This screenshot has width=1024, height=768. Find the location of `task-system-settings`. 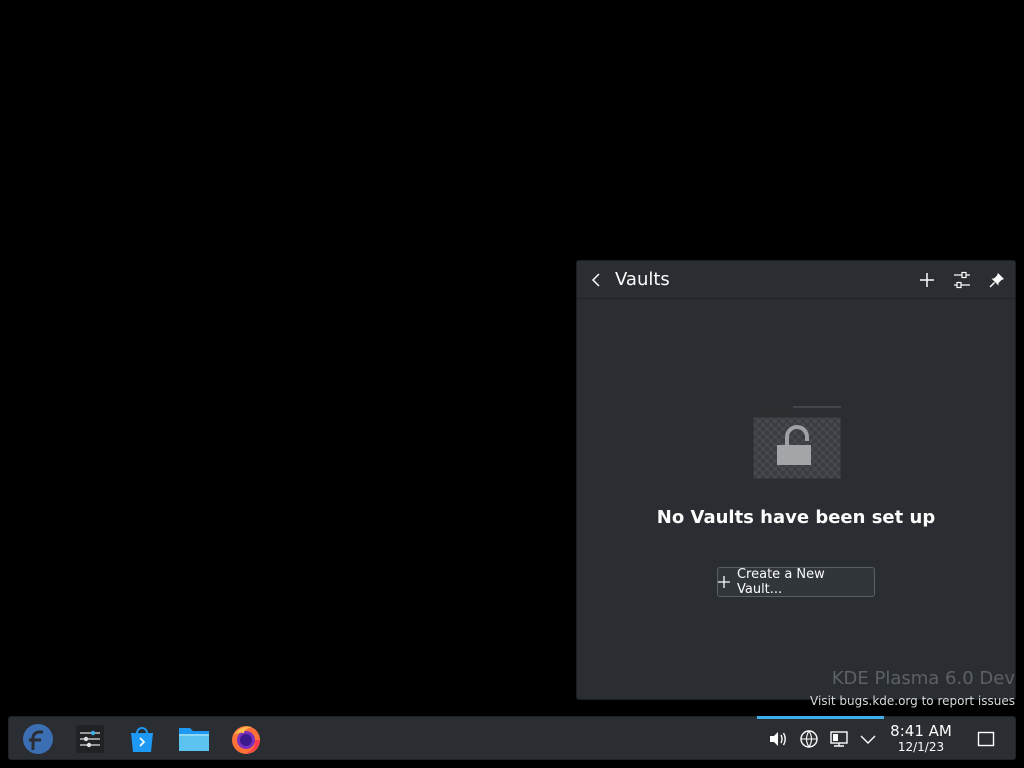

task-system-settings is located at coordinates (90, 739).